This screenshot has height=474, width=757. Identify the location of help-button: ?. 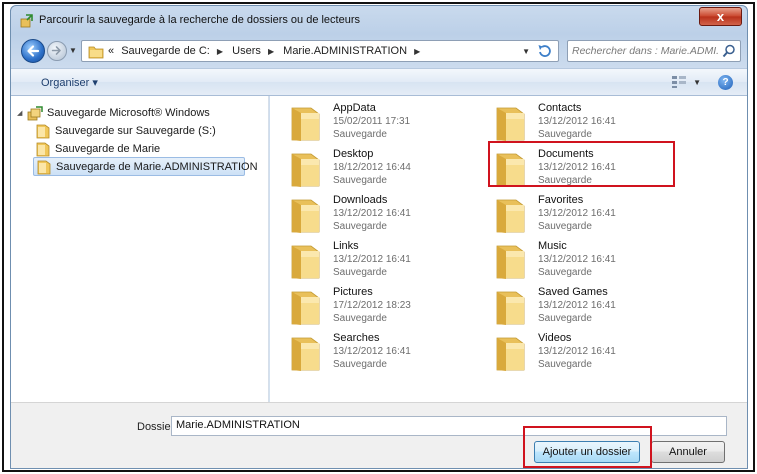
(725, 82).